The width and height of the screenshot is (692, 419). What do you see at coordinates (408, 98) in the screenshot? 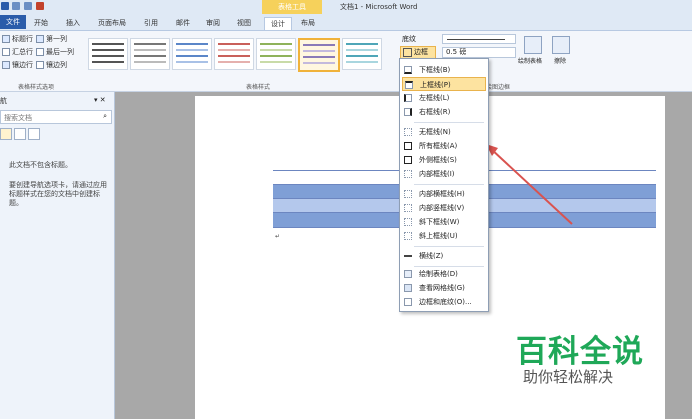
I see `left-border-icon` at bounding box center [408, 98].